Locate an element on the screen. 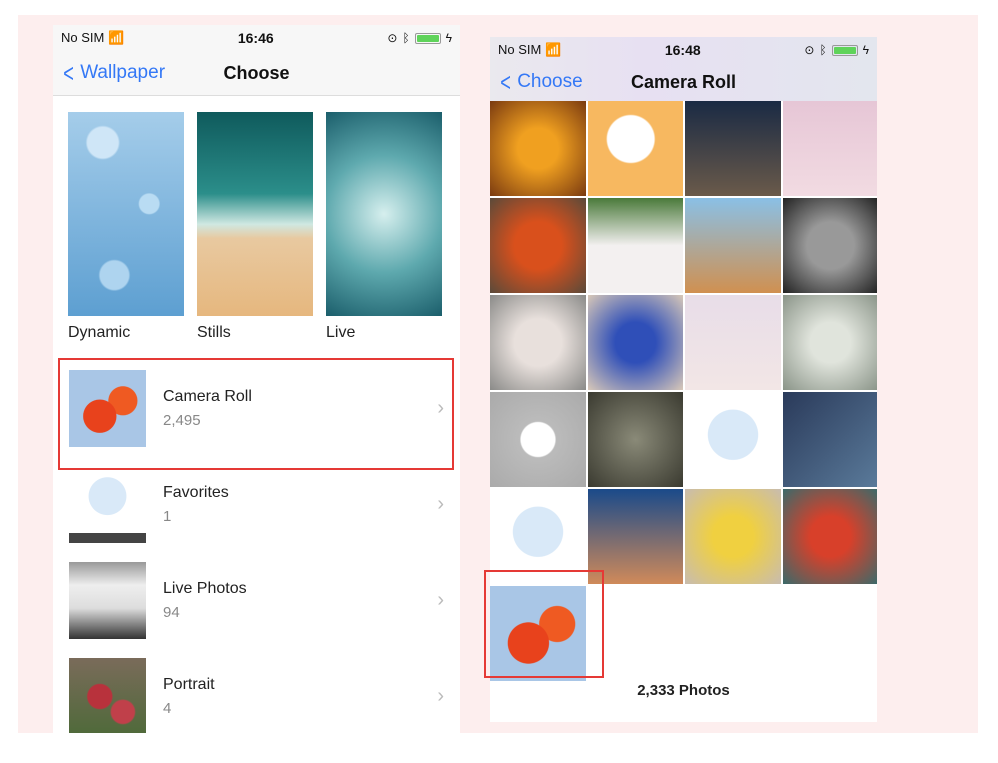  album-count: 94 is located at coordinates (171, 612).